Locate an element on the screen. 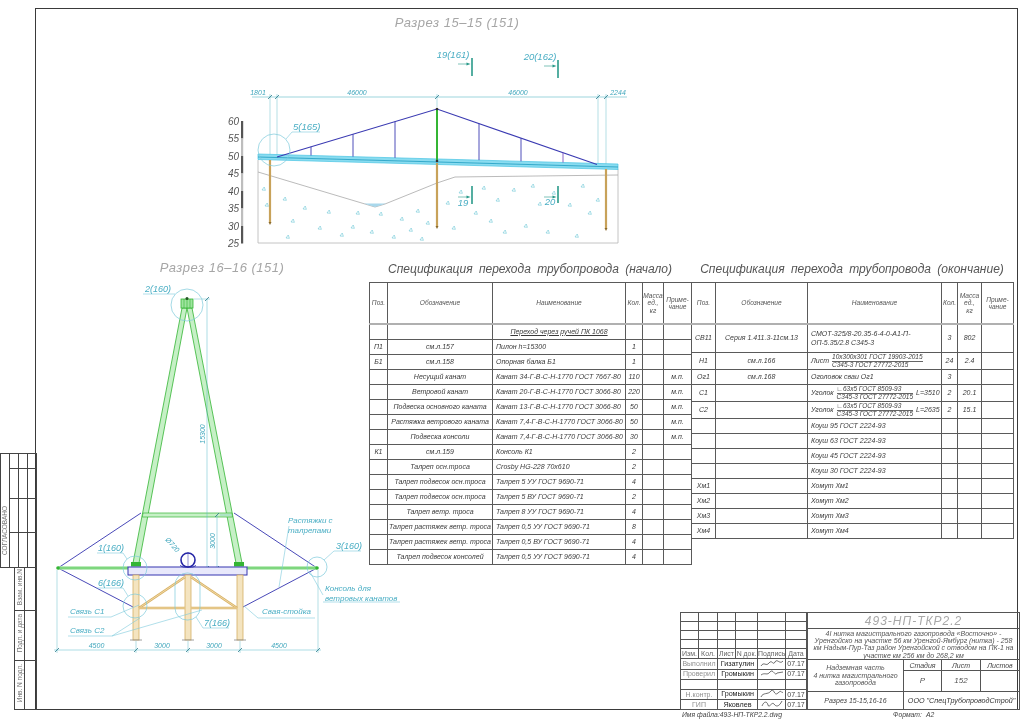 The image size is (1024, 720). elevation-label: 25 is located at coordinates (233, 243).